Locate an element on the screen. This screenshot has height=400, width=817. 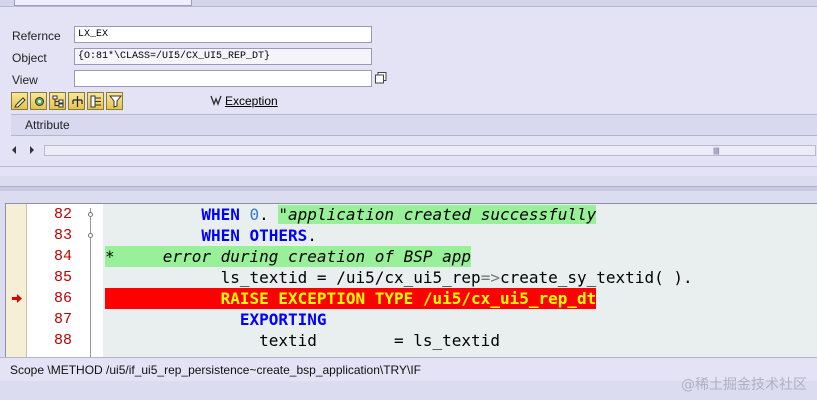
object-label: Object is located at coordinates (29, 58).